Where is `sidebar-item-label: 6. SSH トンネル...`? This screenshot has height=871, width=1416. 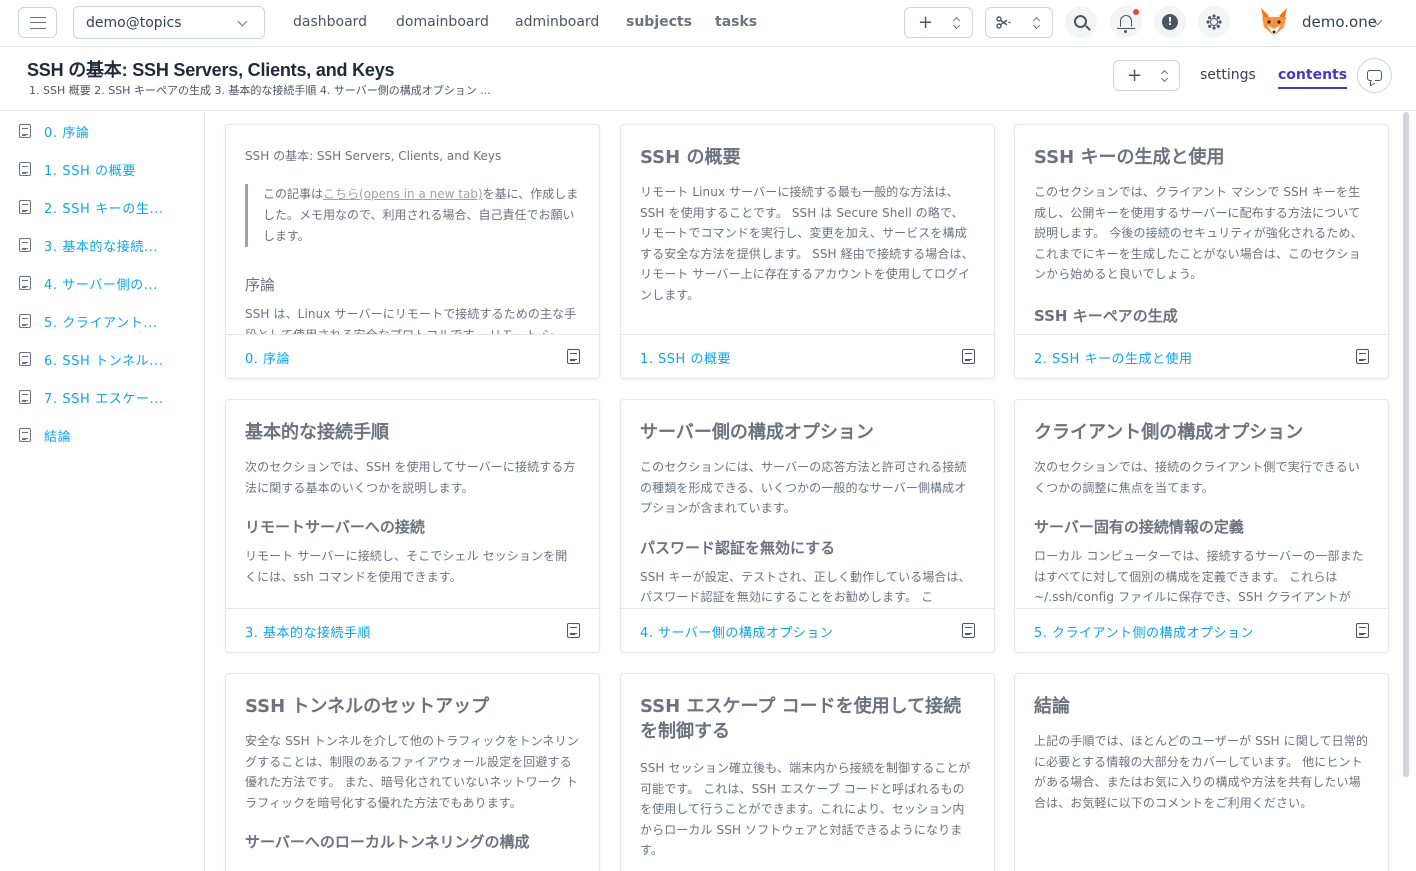 sidebar-item-label: 6. SSH トンネル... is located at coordinates (104, 361).